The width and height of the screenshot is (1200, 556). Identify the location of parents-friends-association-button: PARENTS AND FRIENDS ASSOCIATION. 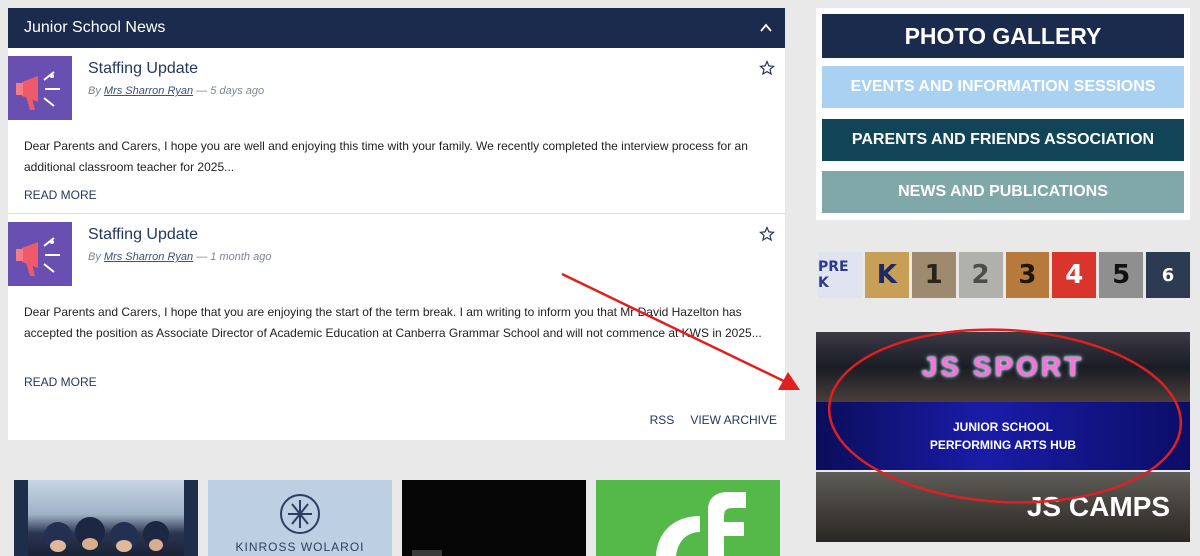
(1003, 140).